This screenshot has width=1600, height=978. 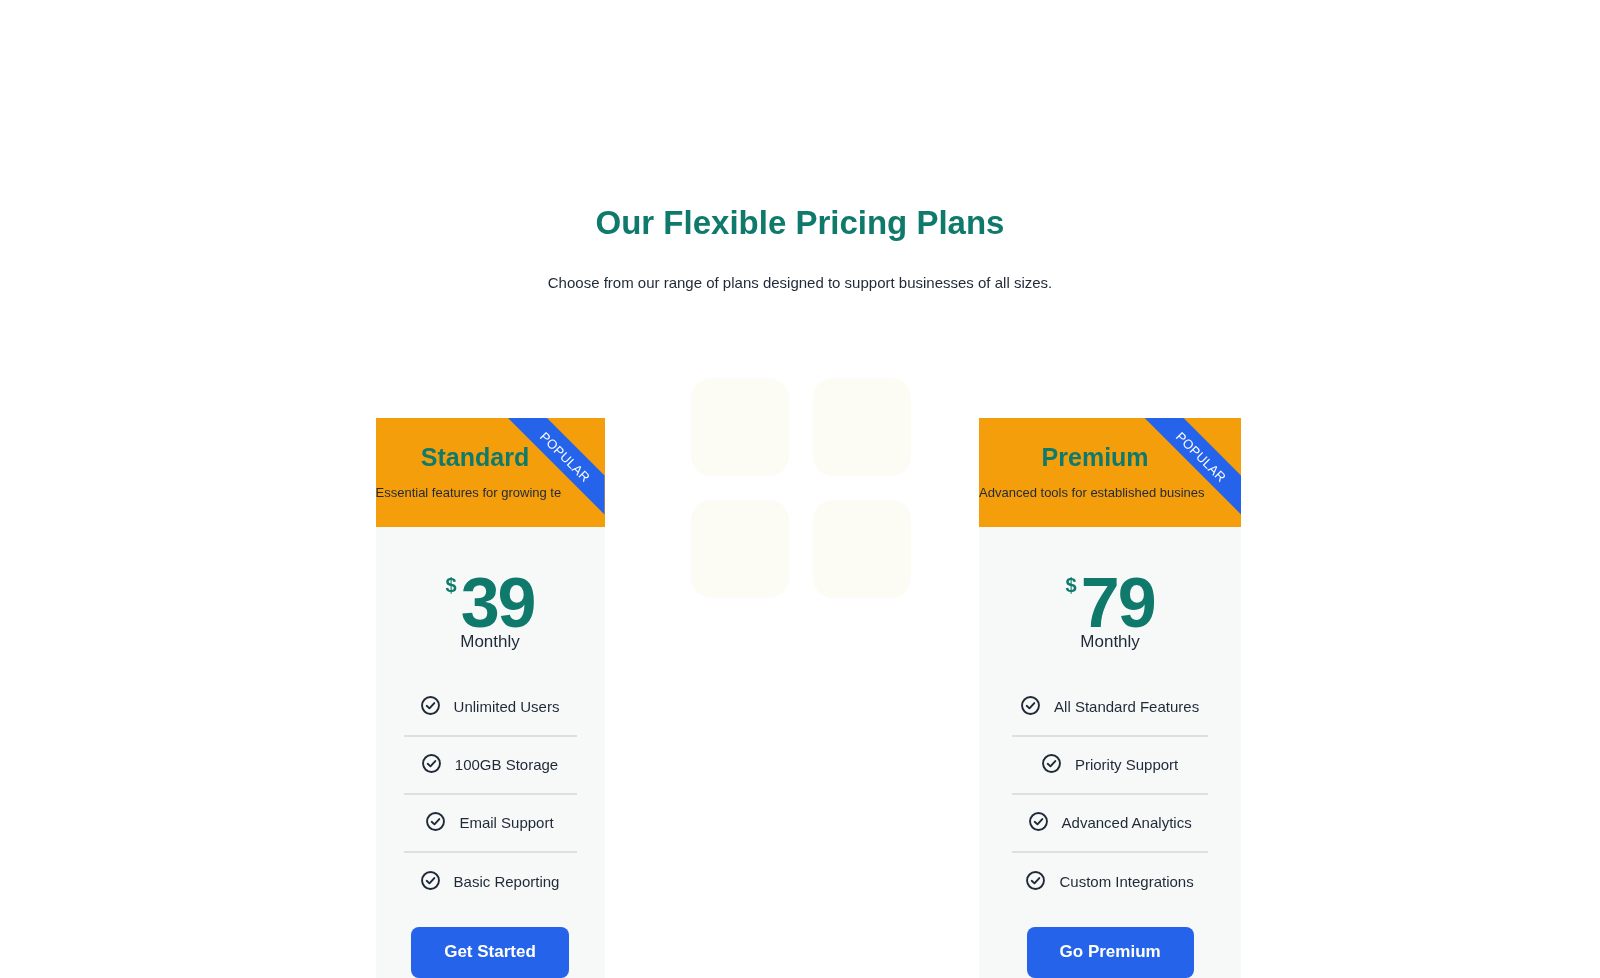 I want to click on feature-label: All Standard Features, so click(x=1127, y=706).